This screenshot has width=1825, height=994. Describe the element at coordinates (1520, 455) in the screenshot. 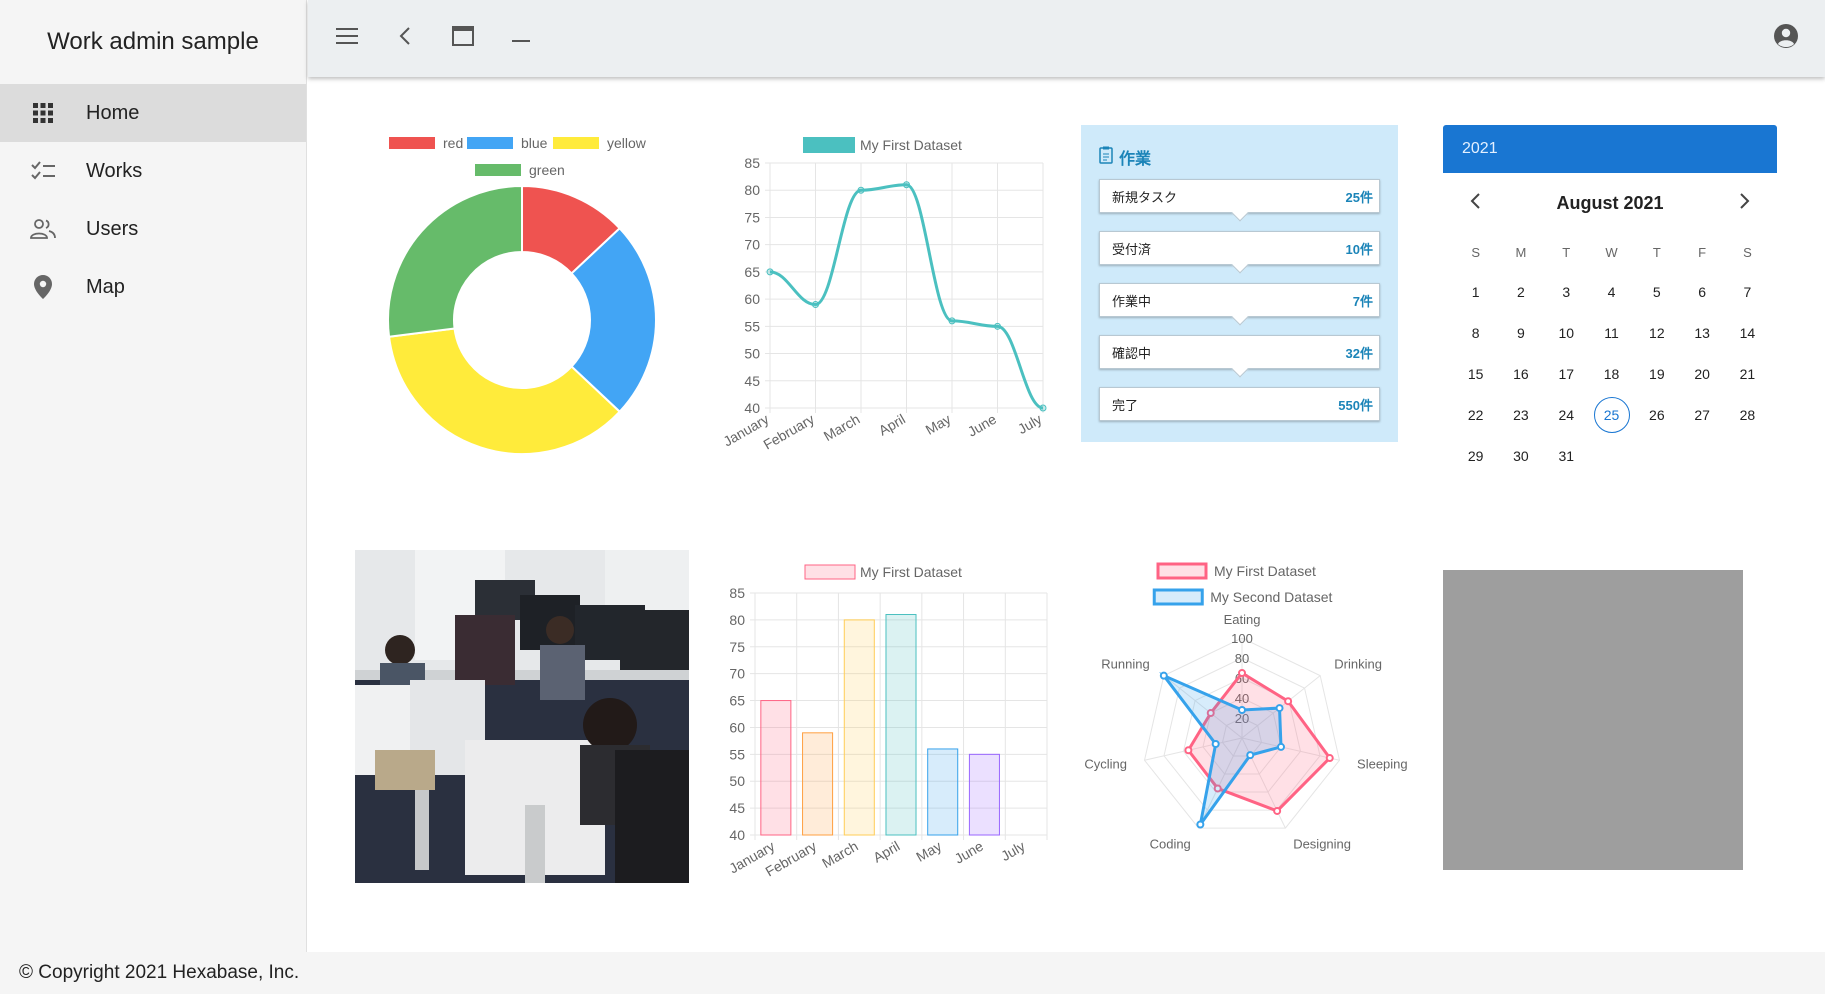

I see `calendar-day: 30` at that location.